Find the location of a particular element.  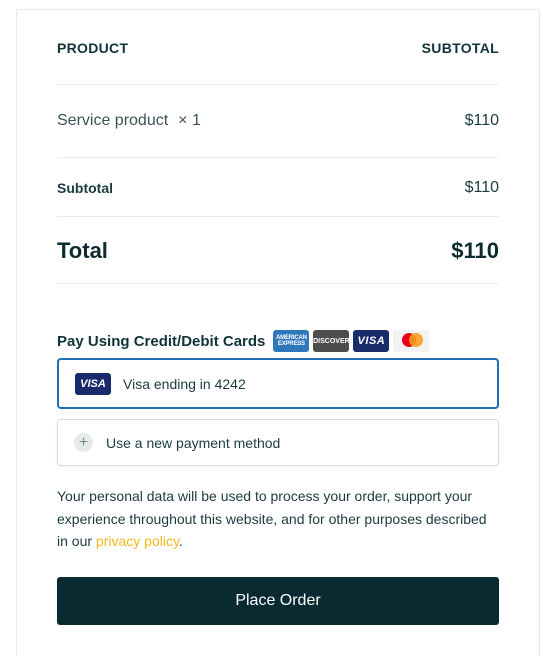

saved-card-label: Visa ending in 4242 is located at coordinates (184, 383).